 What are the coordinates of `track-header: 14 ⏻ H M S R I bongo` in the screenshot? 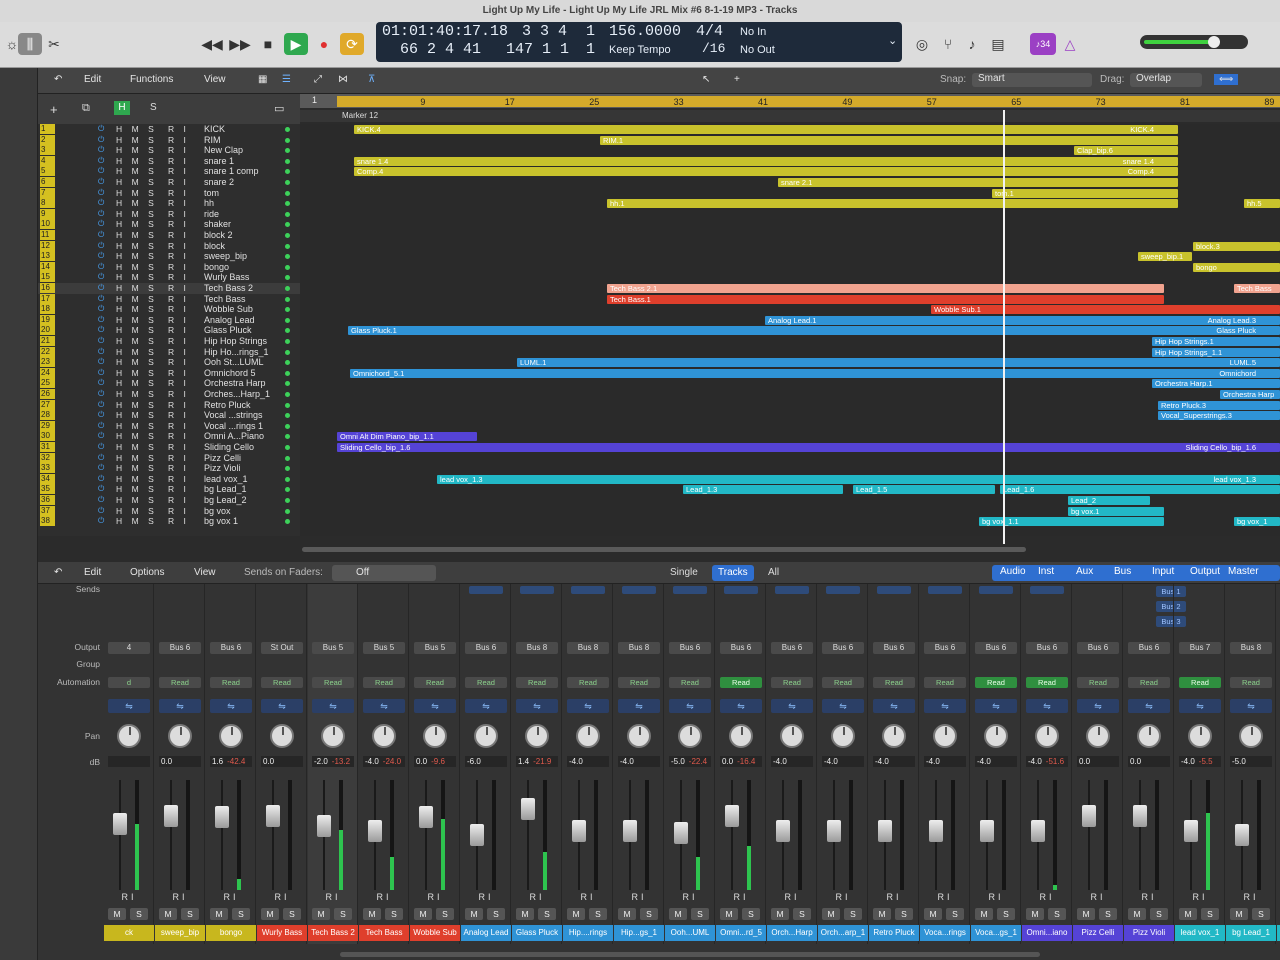 It's located at (169, 267).